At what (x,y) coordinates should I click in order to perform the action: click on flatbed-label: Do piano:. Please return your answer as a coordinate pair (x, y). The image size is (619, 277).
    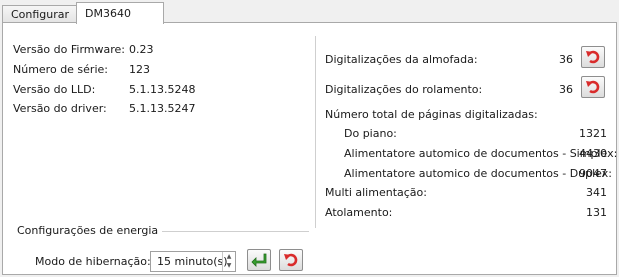
    Looking at the image, I should click on (370, 133).